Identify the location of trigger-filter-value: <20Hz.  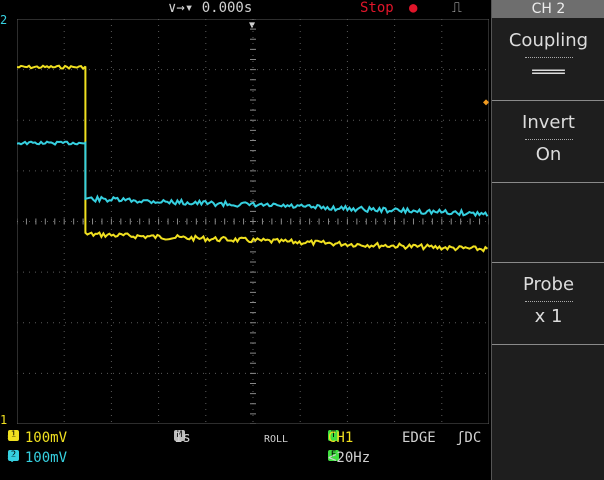
(349, 458).